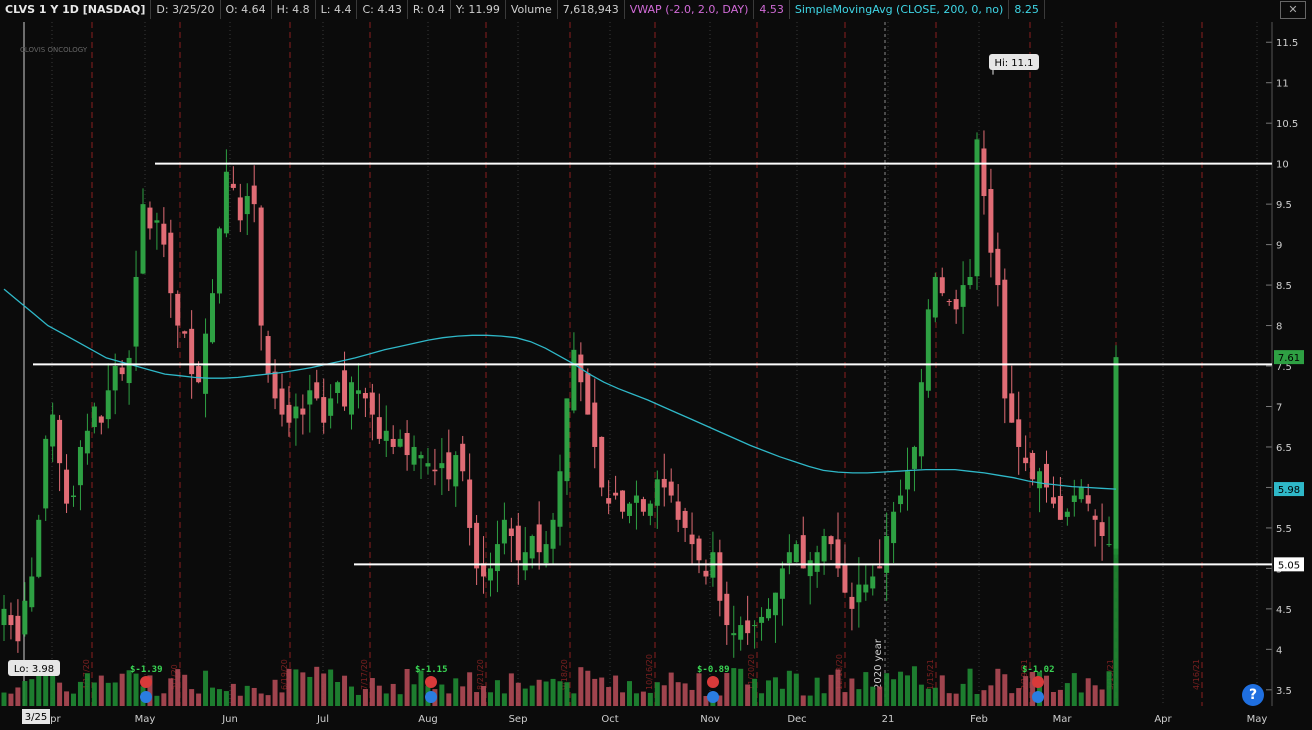  Describe the element at coordinates (1038, 670) in the screenshot. I see `earnings-label-3: $-1.02` at that location.